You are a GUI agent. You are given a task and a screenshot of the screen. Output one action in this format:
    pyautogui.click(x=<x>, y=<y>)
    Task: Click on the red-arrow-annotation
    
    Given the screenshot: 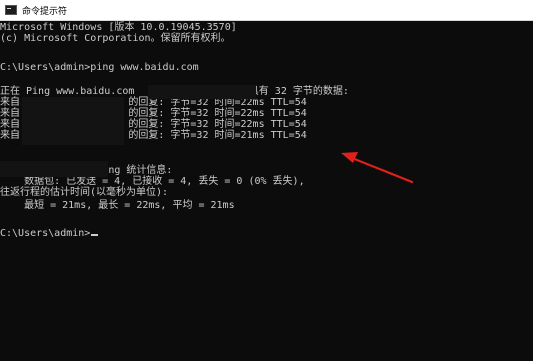 What is the action you would take?
    pyautogui.click(x=377, y=168)
    